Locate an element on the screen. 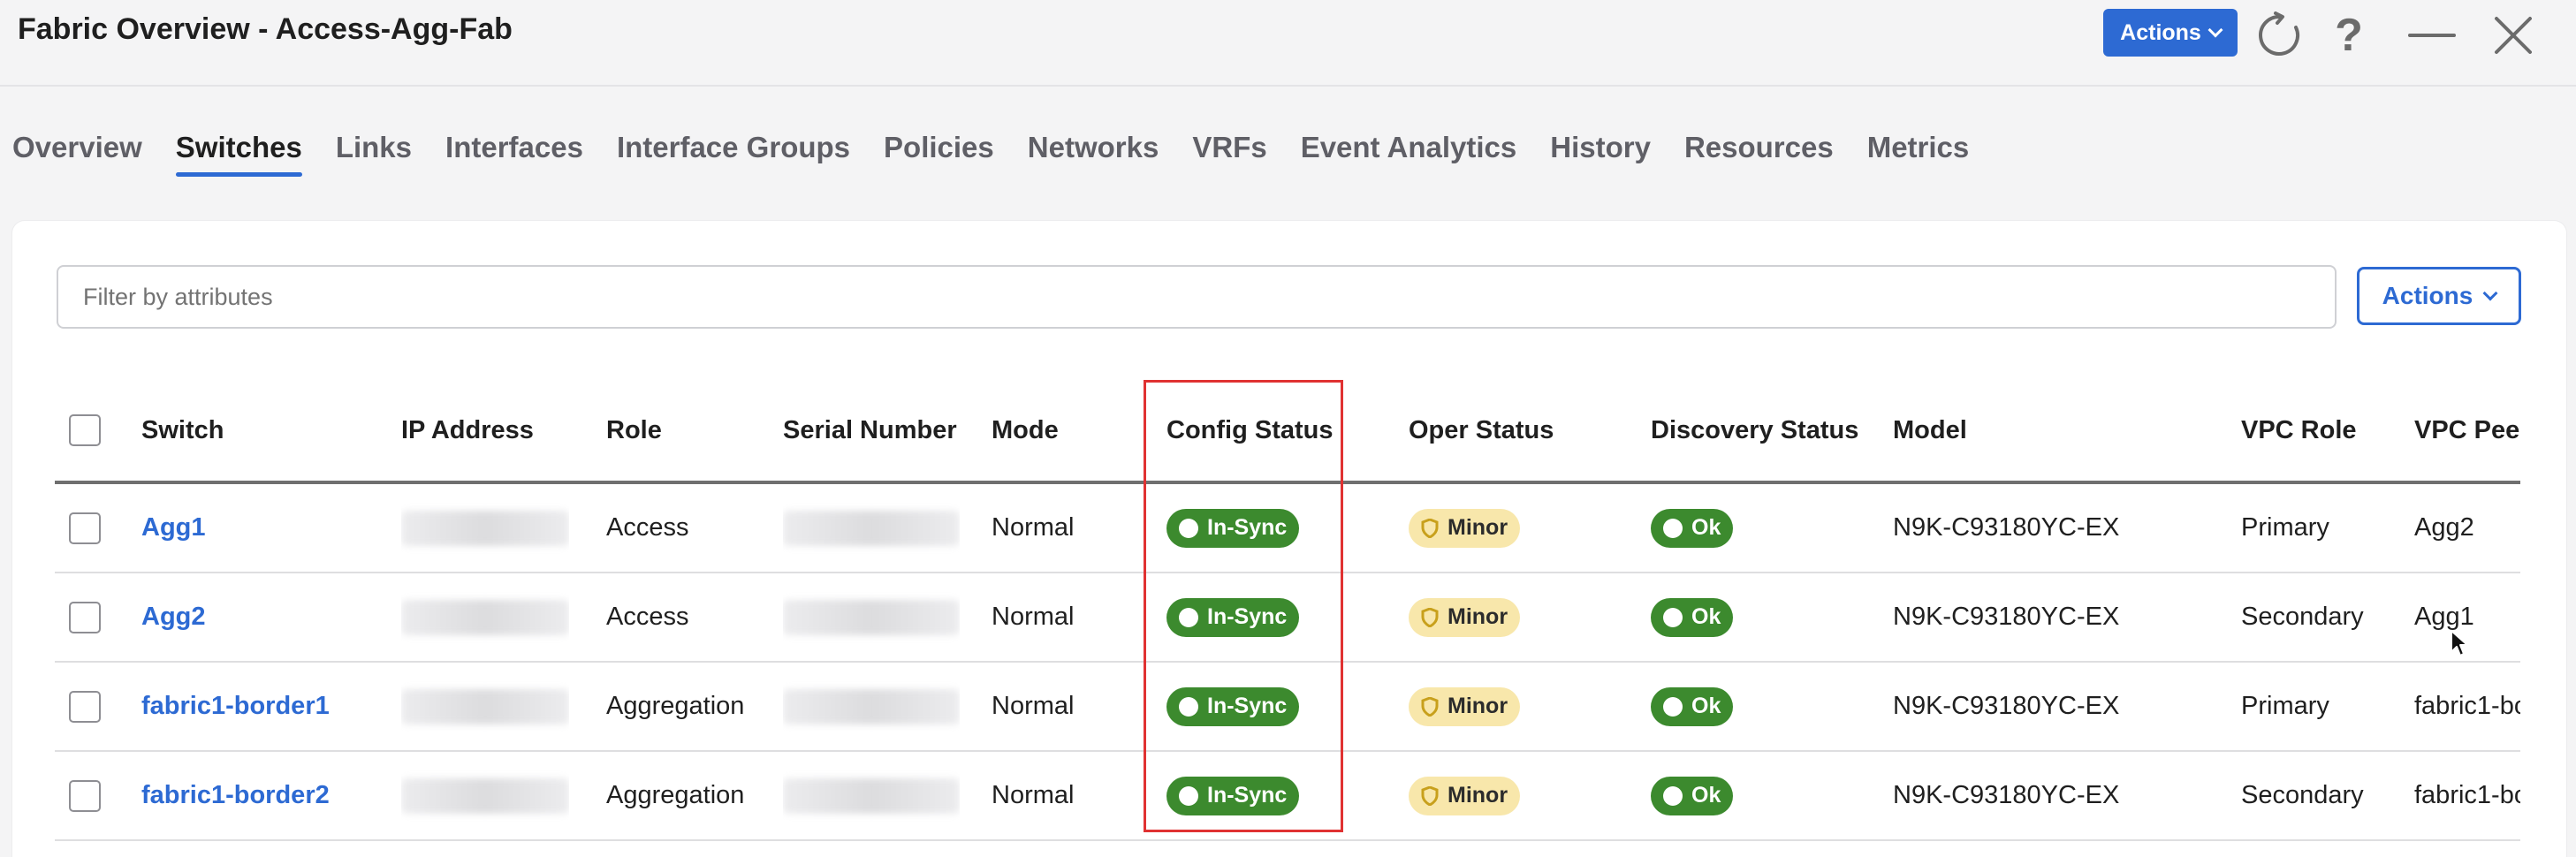  tab-switches: Switches is located at coordinates (238, 154).